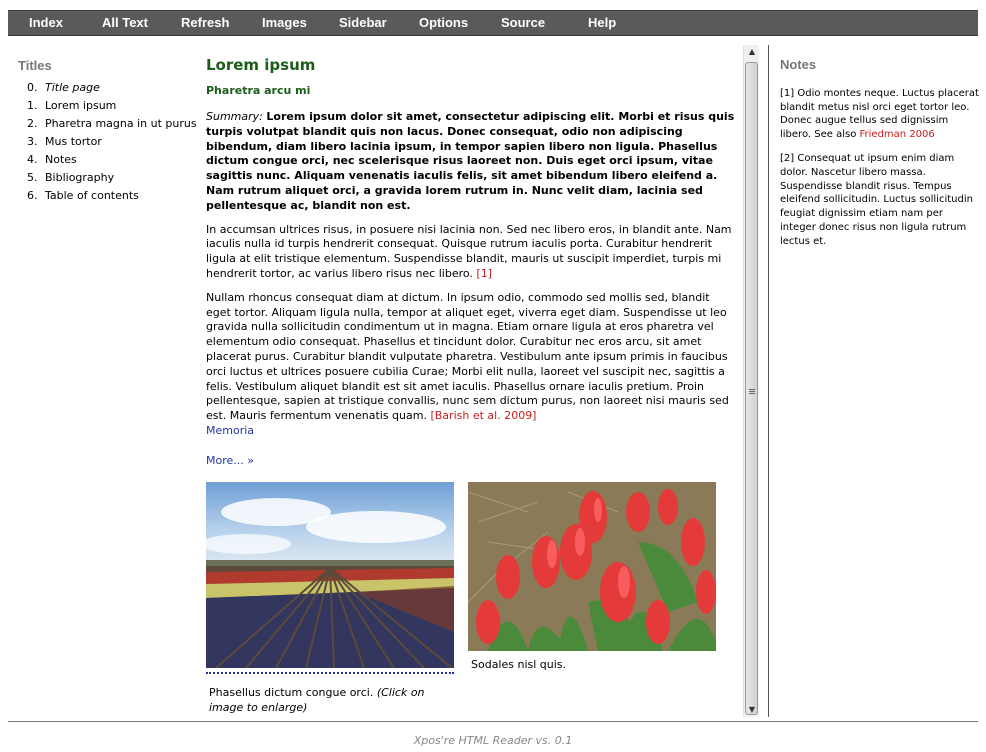  I want to click on title-link: Pharetra magna in ut purus, so click(121, 123).